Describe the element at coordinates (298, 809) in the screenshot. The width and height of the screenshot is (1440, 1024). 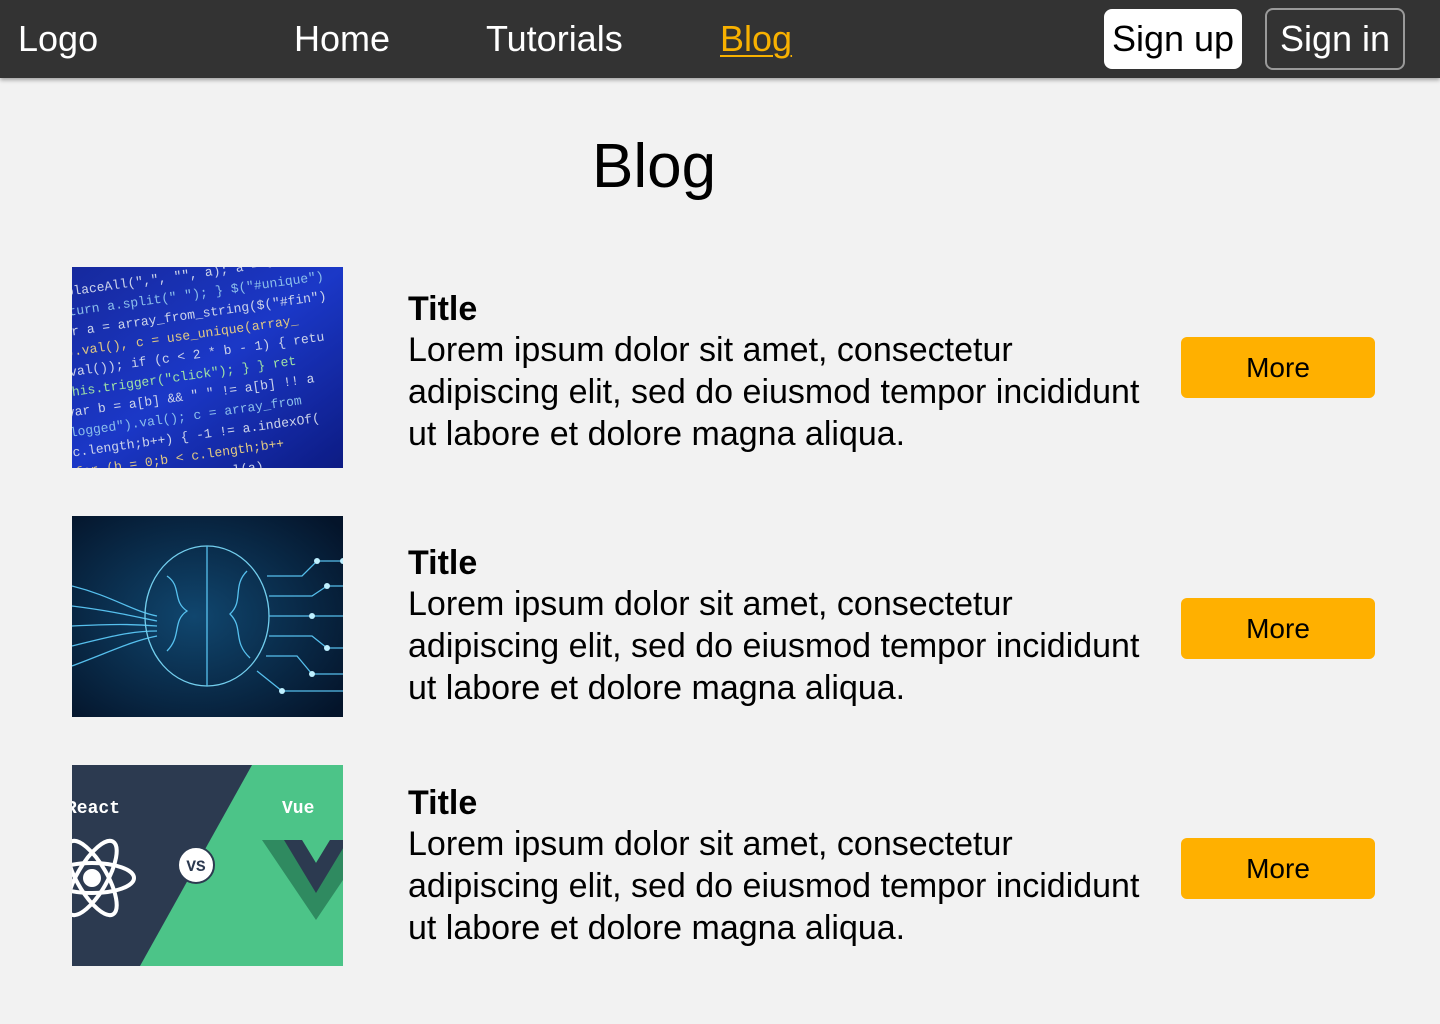
I see `vue-label: Vue` at that location.